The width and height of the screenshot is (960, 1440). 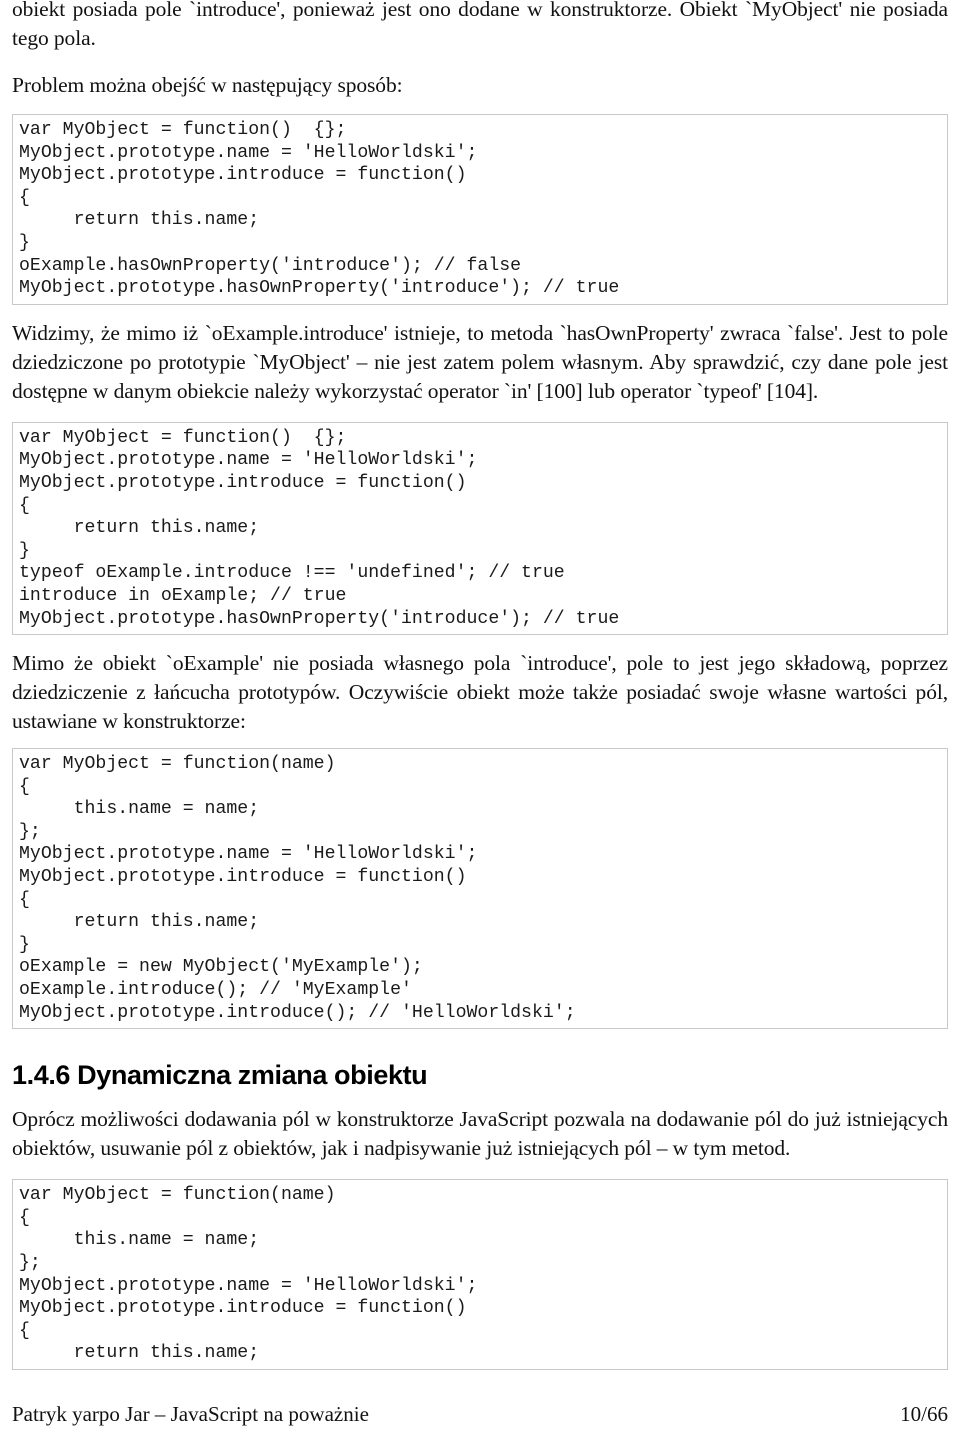 What do you see at coordinates (220, 1075) in the screenshot?
I see `section-heading: 1.4.6 Dynamiczna zmiana obiektu` at bounding box center [220, 1075].